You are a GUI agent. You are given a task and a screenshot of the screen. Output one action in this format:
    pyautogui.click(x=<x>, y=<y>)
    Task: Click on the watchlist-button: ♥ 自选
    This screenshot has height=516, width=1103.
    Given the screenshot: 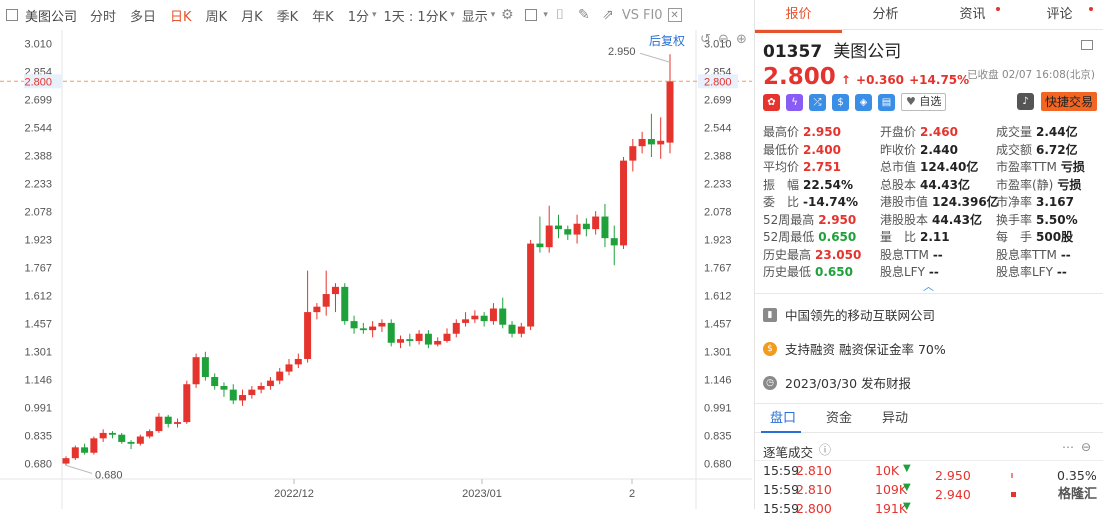 What is the action you would take?
    pyautogui.click(x=924, y=102)
    